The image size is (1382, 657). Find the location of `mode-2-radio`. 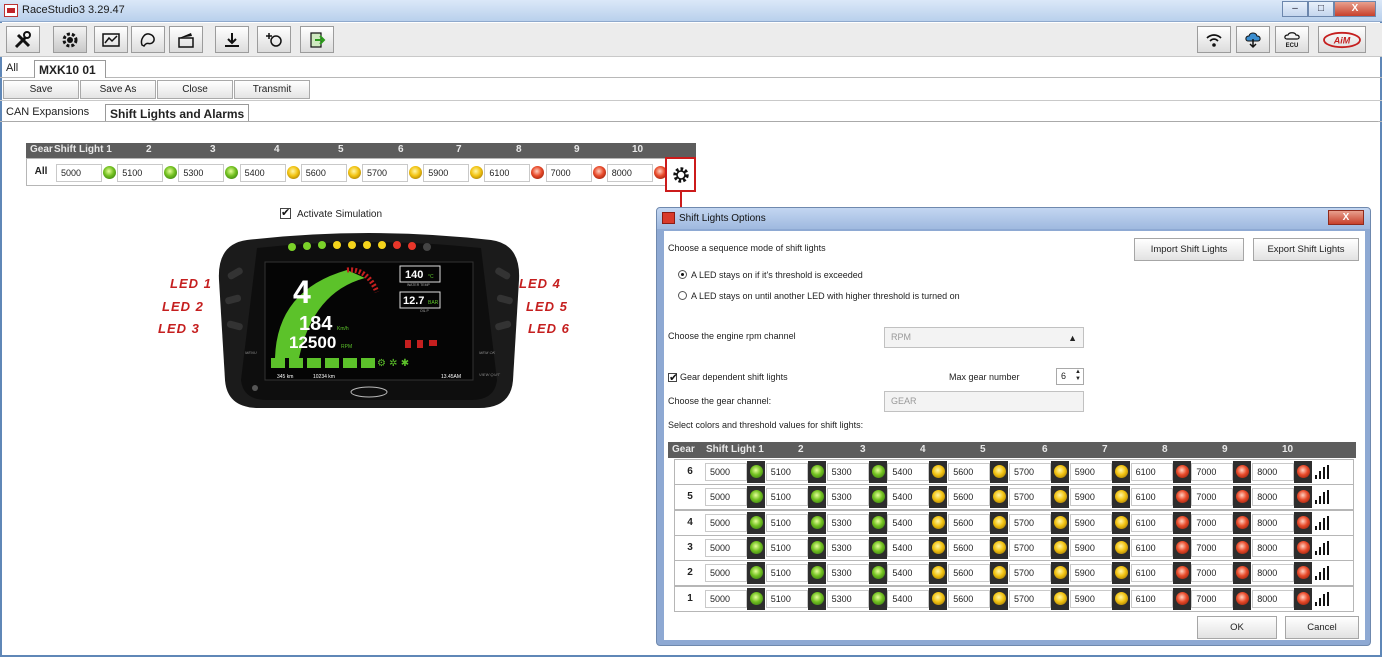

mode-2-radio is located at coordinates (682, 295).